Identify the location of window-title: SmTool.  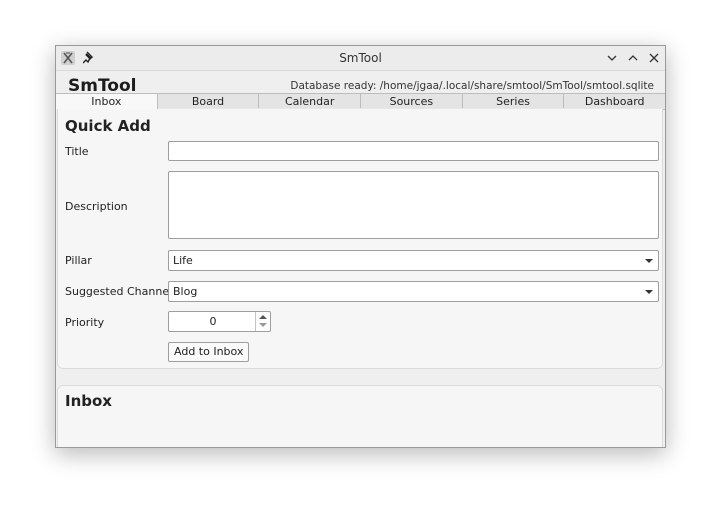
(360, 58).